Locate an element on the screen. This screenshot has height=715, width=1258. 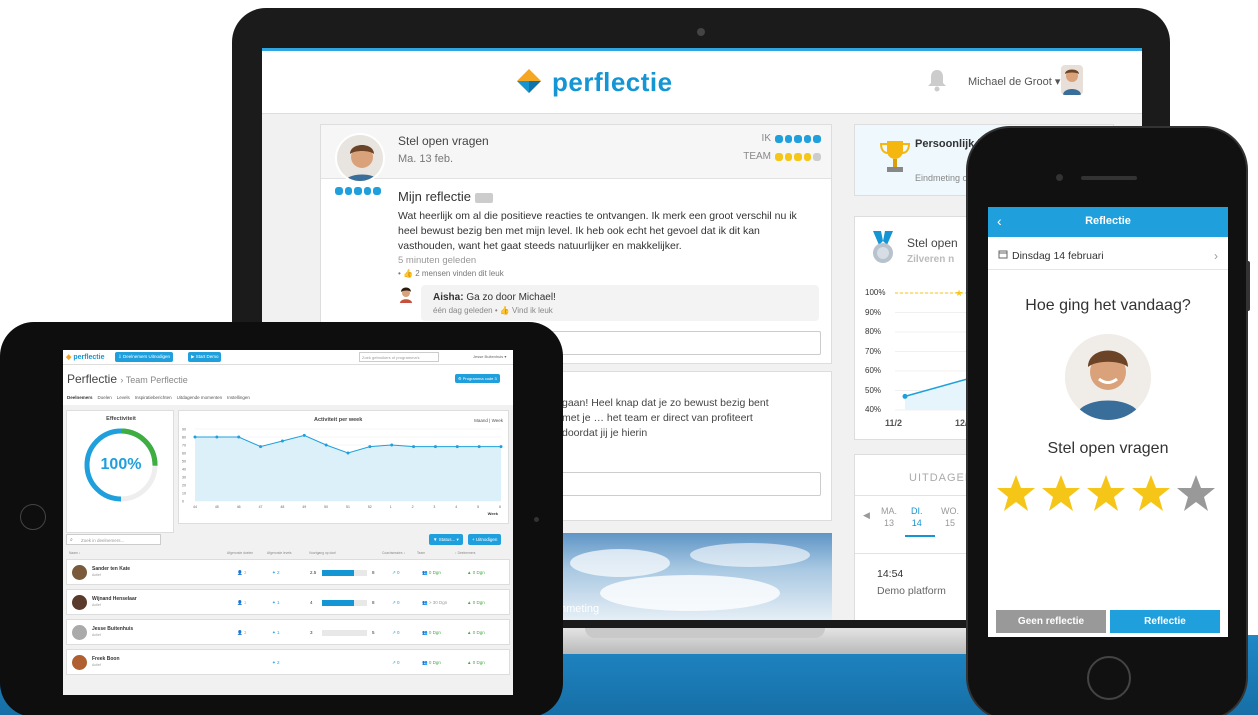
active-day-indicator is located at coordinates (920, 536).